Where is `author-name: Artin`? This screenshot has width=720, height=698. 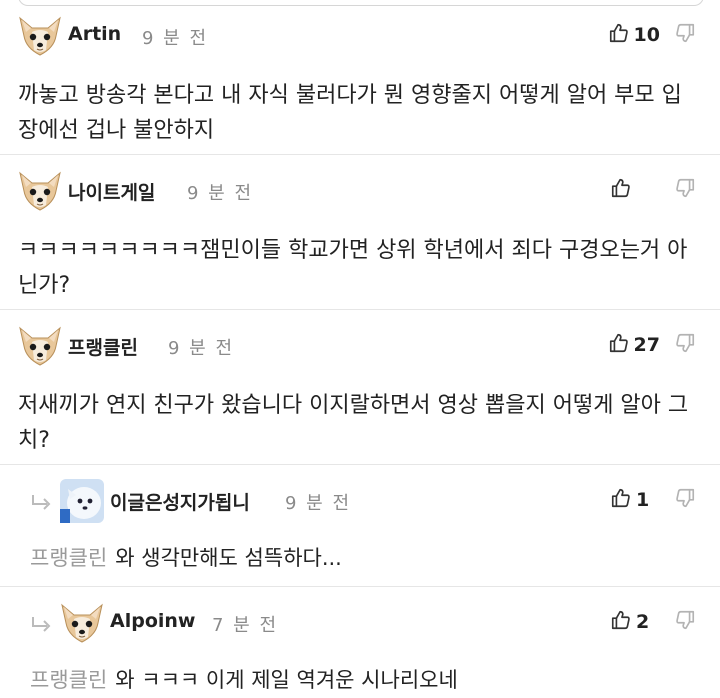 author-name: Artin is located at coordinates (94, 34).